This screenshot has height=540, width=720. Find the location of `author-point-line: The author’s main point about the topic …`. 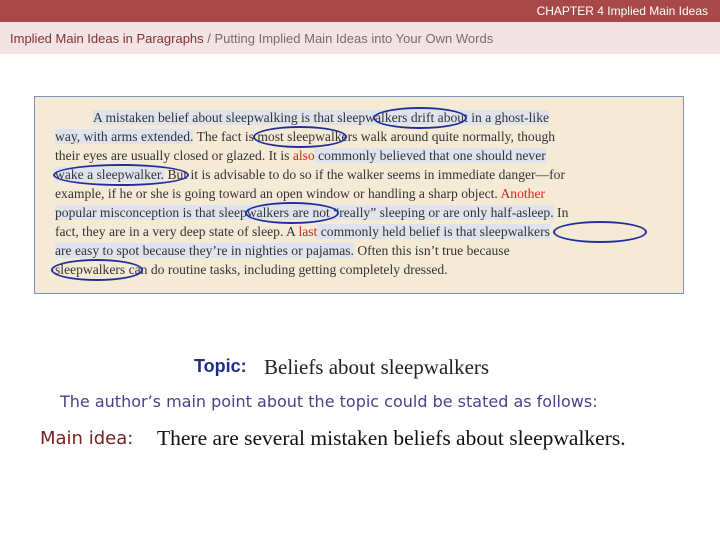

author-point-line: The author’s main point about the topic … is located at coordinates (329, 401).